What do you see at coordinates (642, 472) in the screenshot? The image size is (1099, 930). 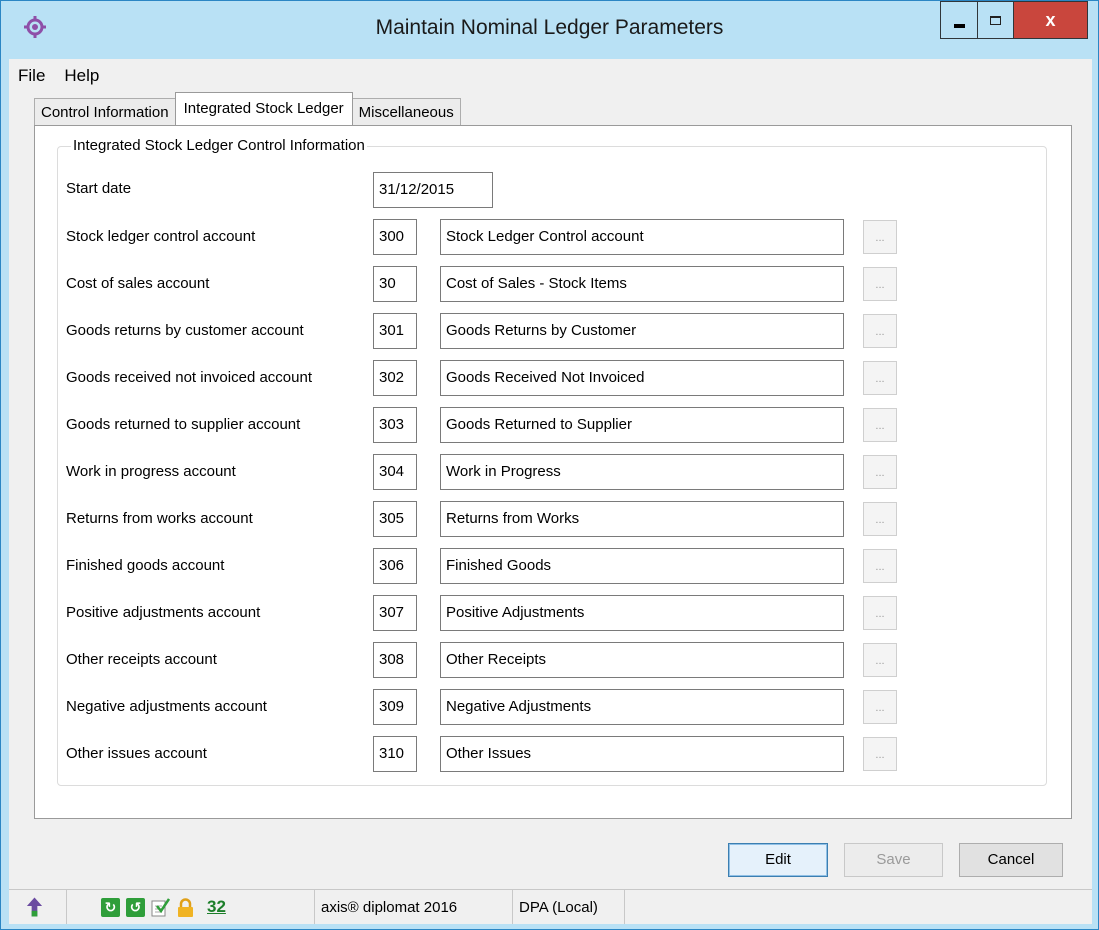 I see `account-description-field: Work in Progress` at bounding box center [642, 472].